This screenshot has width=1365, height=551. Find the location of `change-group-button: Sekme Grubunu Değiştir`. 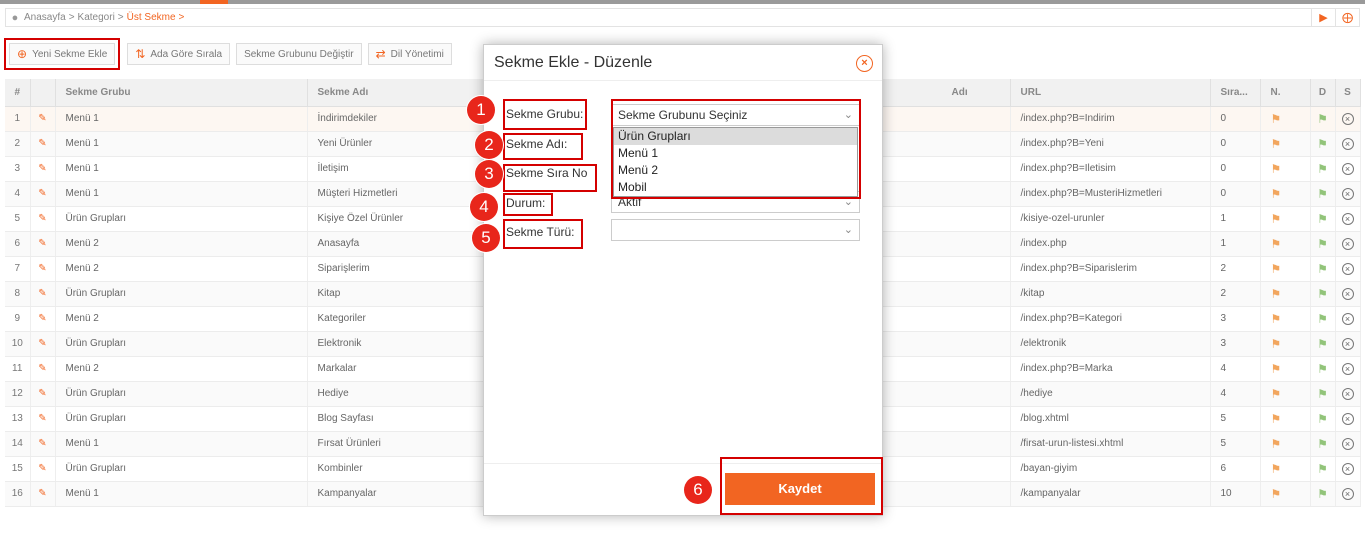

change-group-button: Sekme Grubunu Değiştir is located at coordinates (299, 54).